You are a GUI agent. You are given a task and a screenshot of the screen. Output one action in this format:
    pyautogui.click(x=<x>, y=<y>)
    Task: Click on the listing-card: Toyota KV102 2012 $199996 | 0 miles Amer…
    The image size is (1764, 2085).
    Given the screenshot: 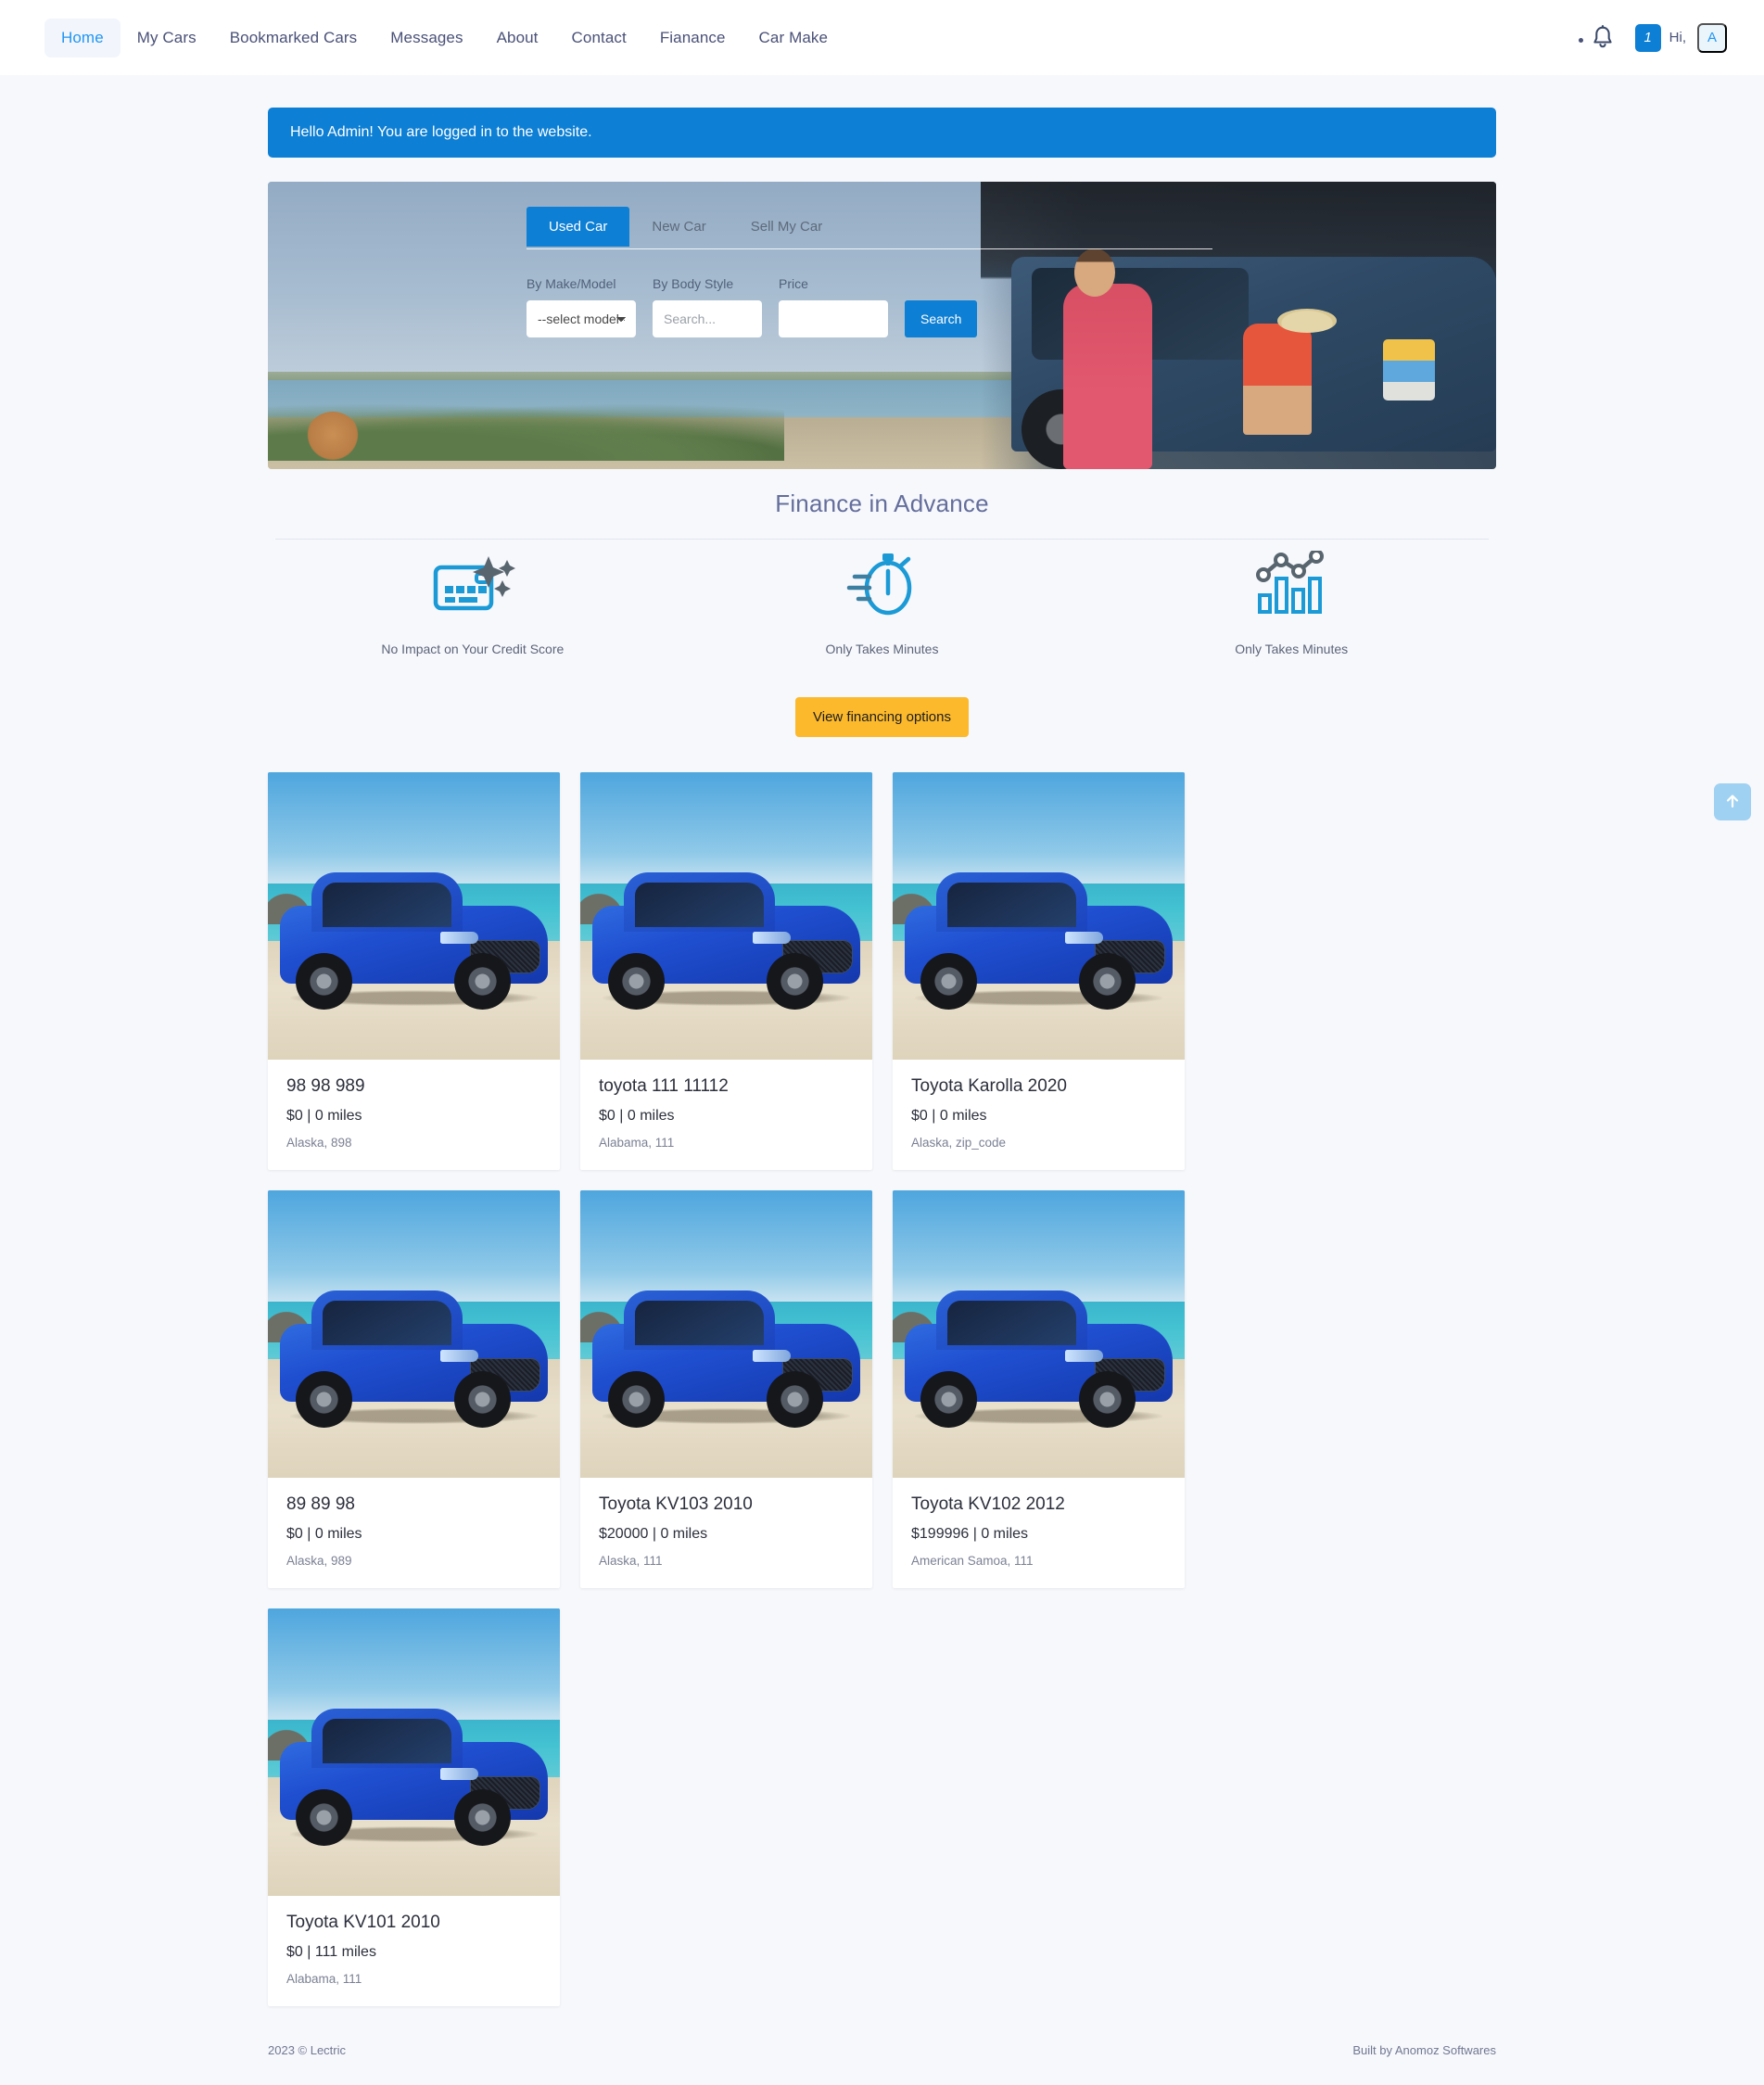 What is the action you would take?
    pyautogui.click(x=1039, y=1388)
    